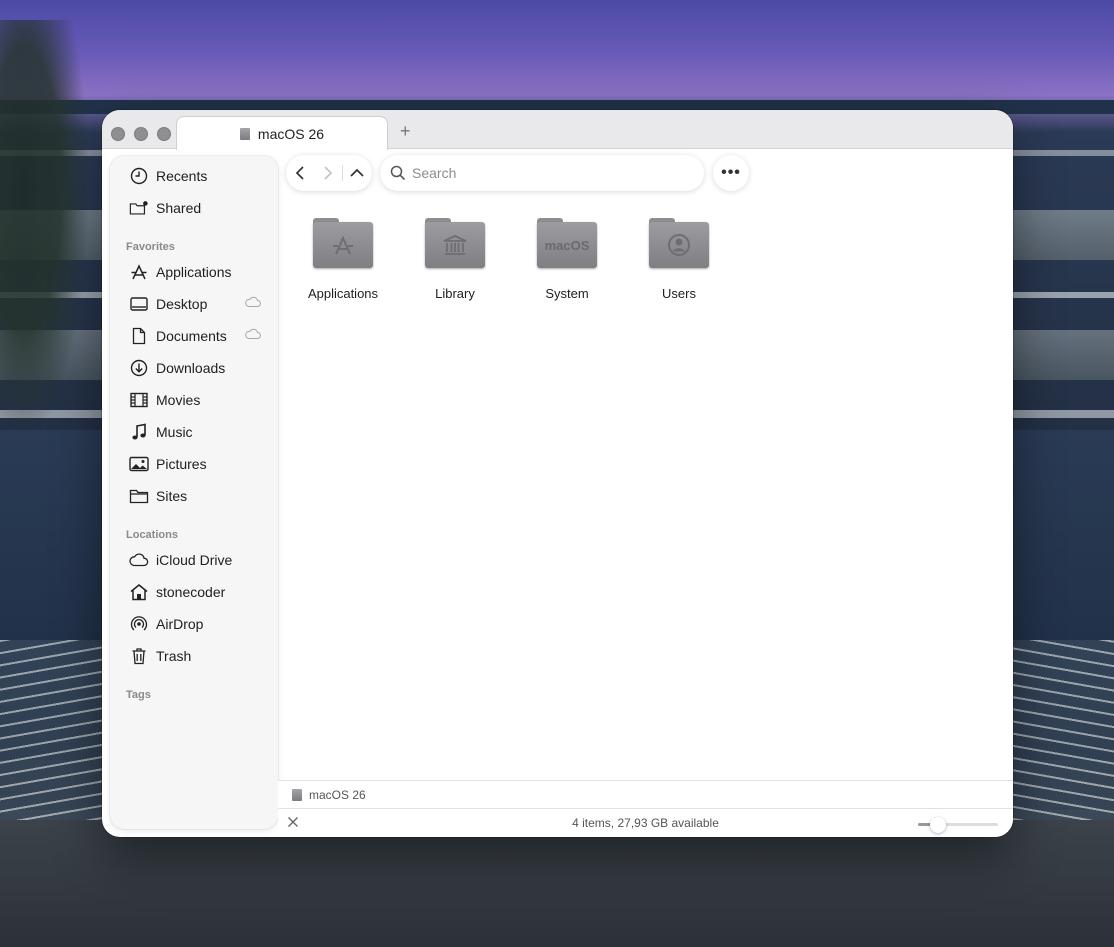 This screenshot has height=947, width=1114. Describe the element at coordinates (181, 464) in the screenshot. I see `sidebar-item-label: Pictures` at that location.